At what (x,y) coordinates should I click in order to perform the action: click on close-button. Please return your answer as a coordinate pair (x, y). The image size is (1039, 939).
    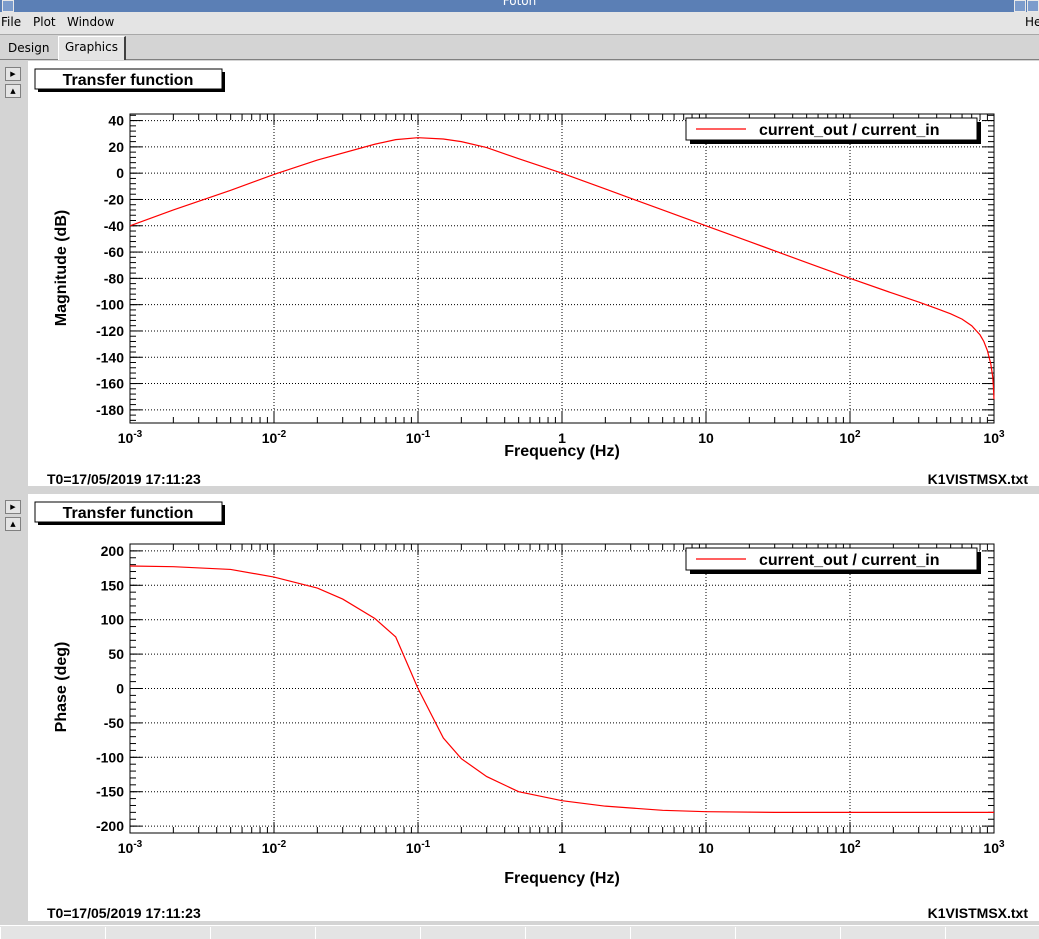
    Looking at the image, I should click on (1033, 6).